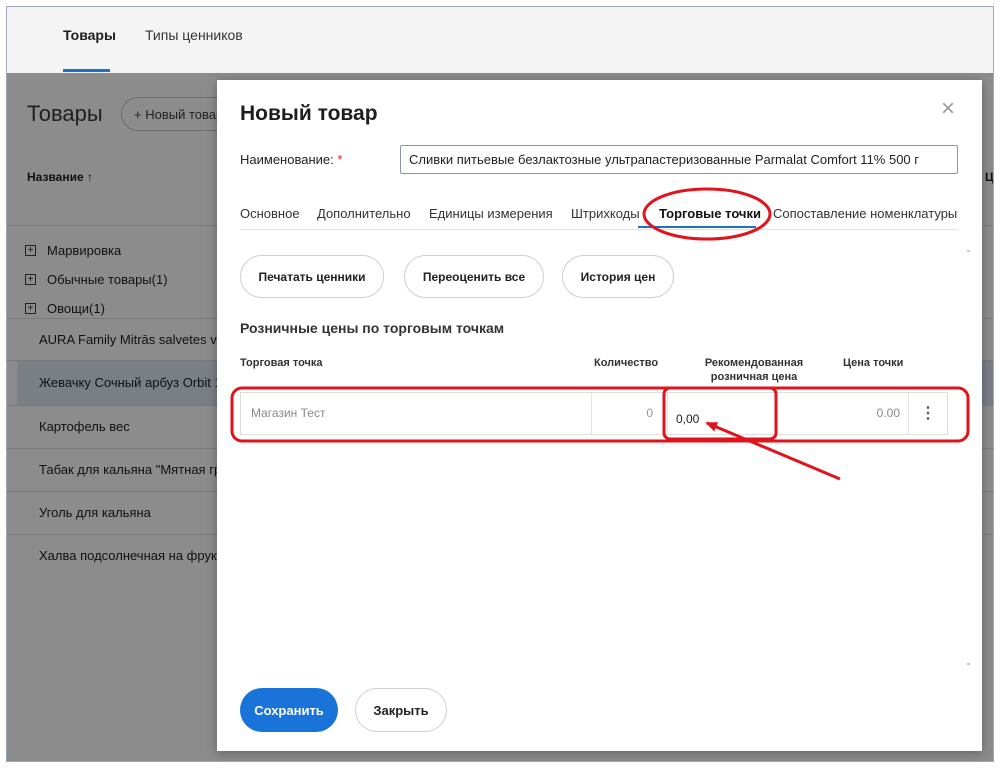 The width and height of the screenshot is (1000, 770). What do you see at coordinates (754, 363) in the screenshot?
I see `column-header-recommended-line1: Рекомендованная` at bounding box center [754, 363].